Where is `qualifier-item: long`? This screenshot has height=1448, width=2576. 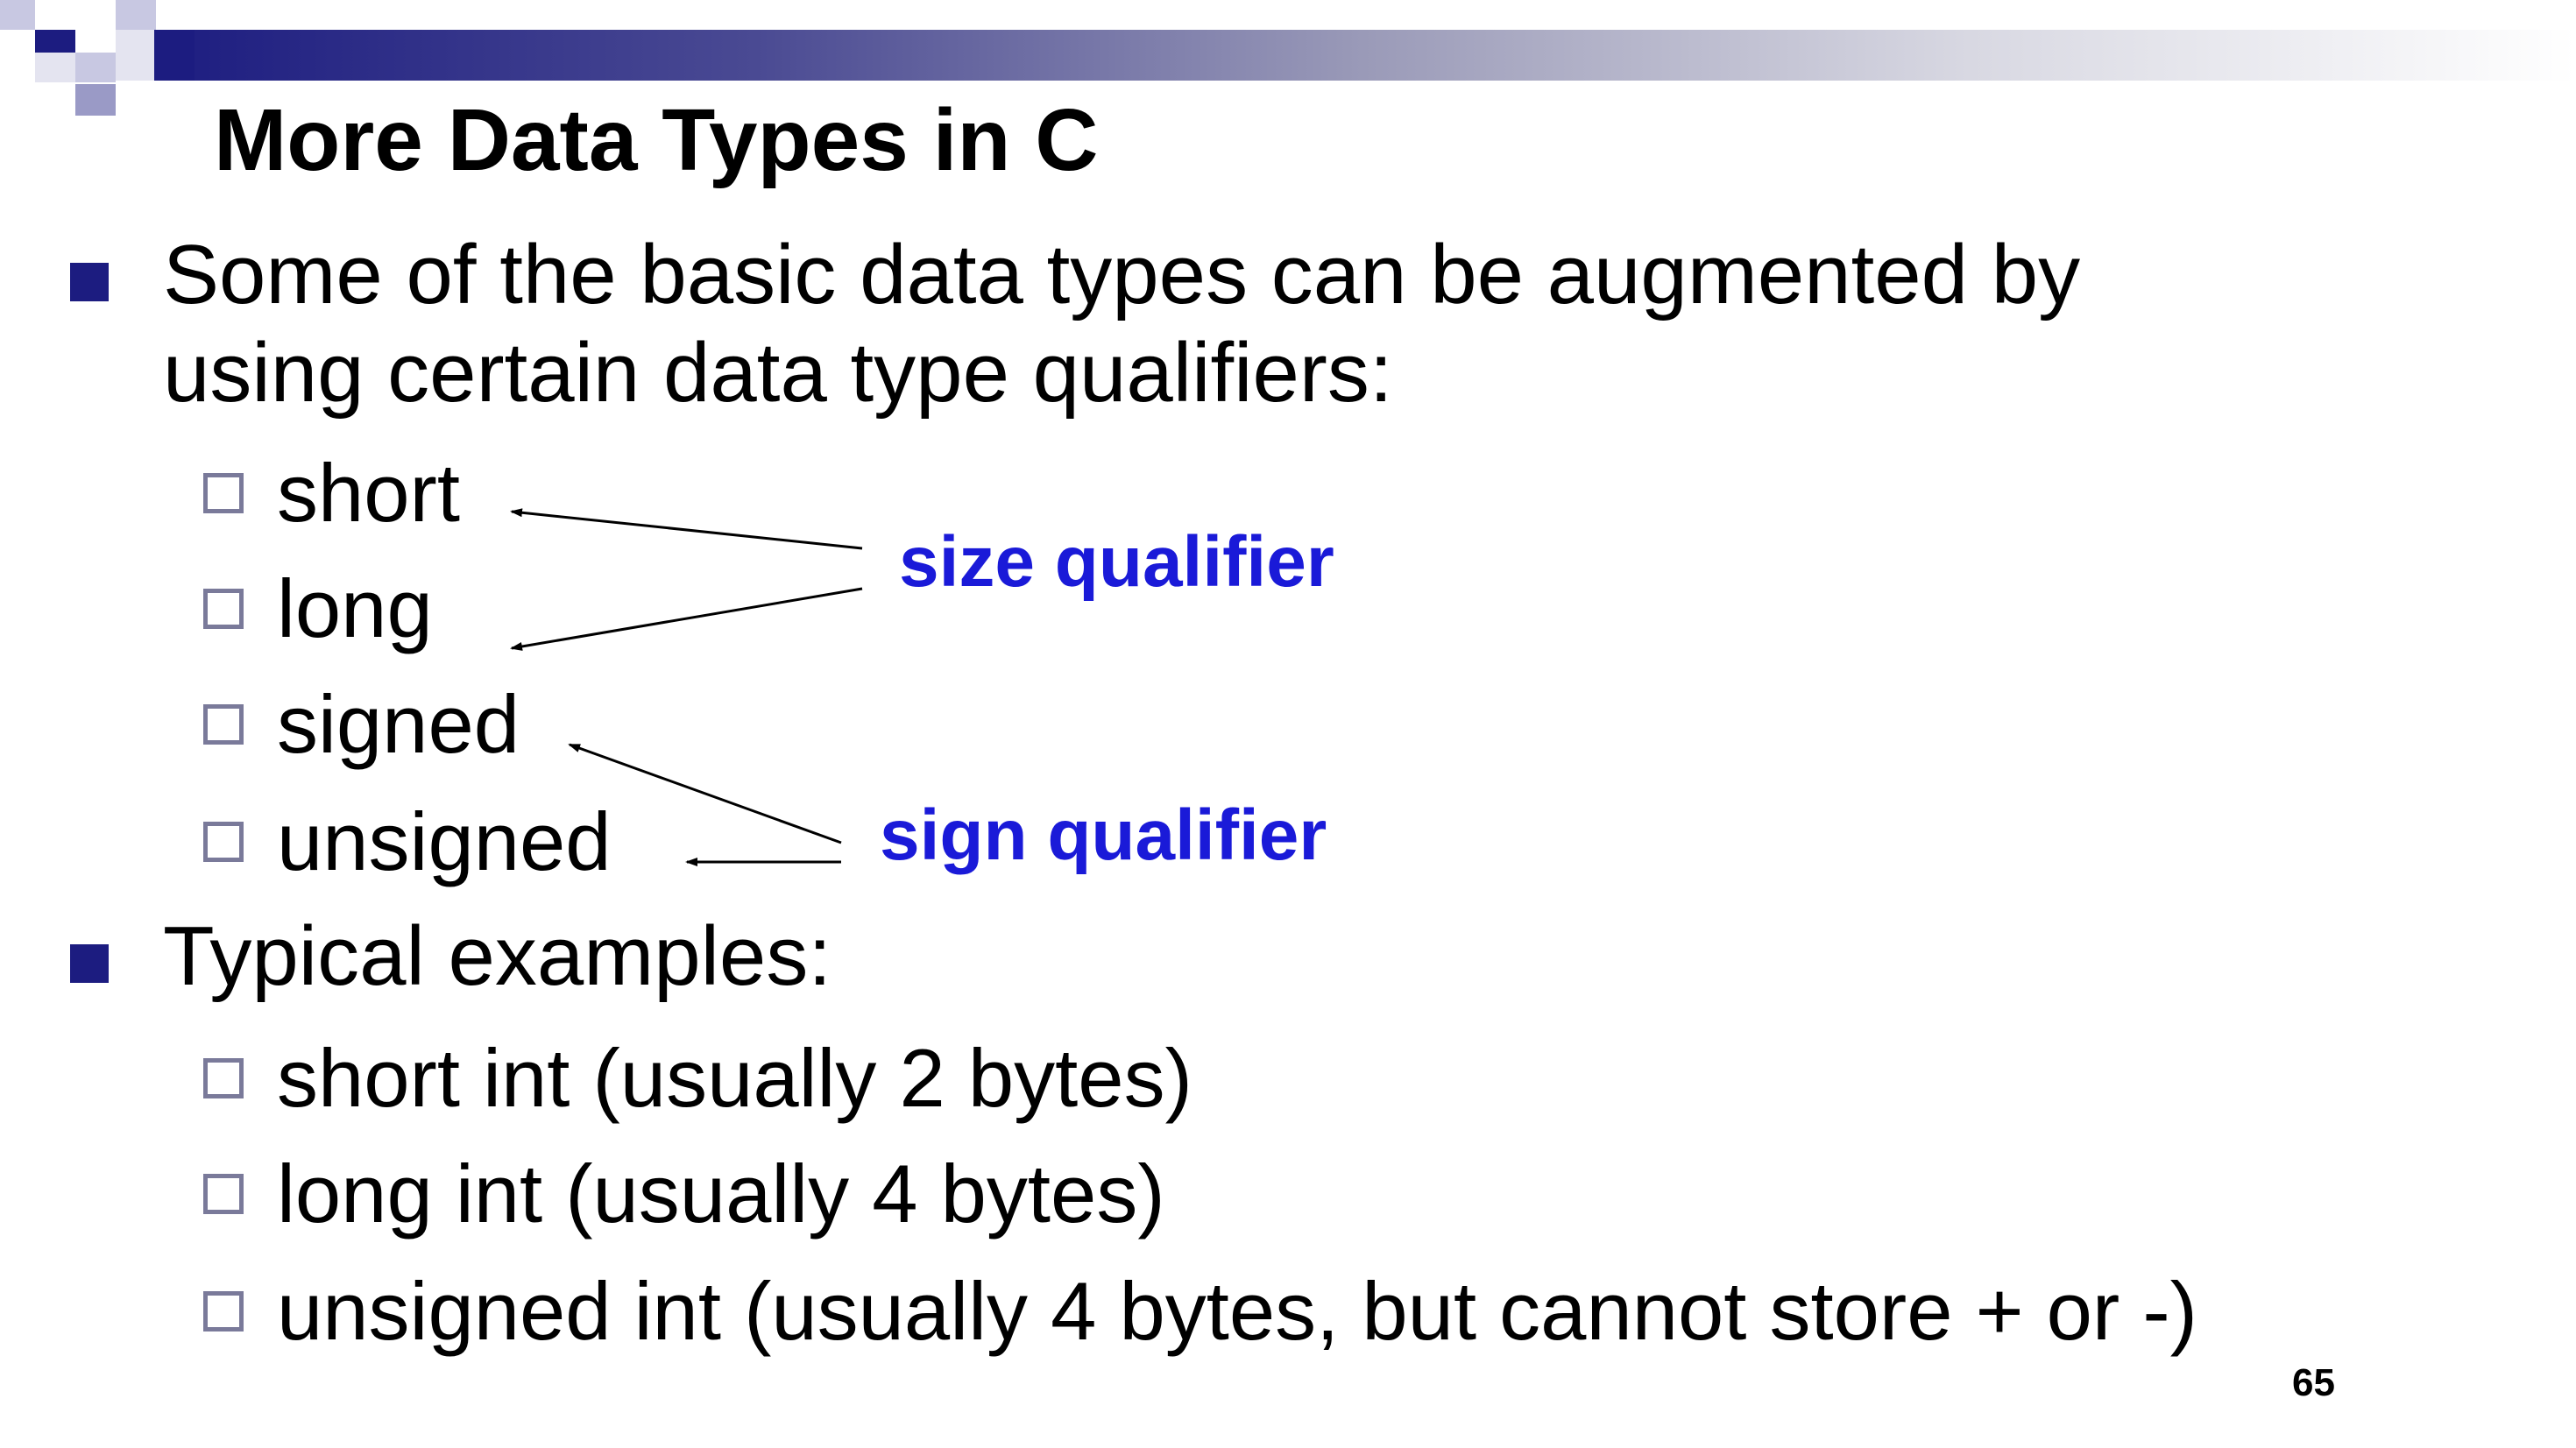
qualifier-item: long is located at coordinates (355, 608).